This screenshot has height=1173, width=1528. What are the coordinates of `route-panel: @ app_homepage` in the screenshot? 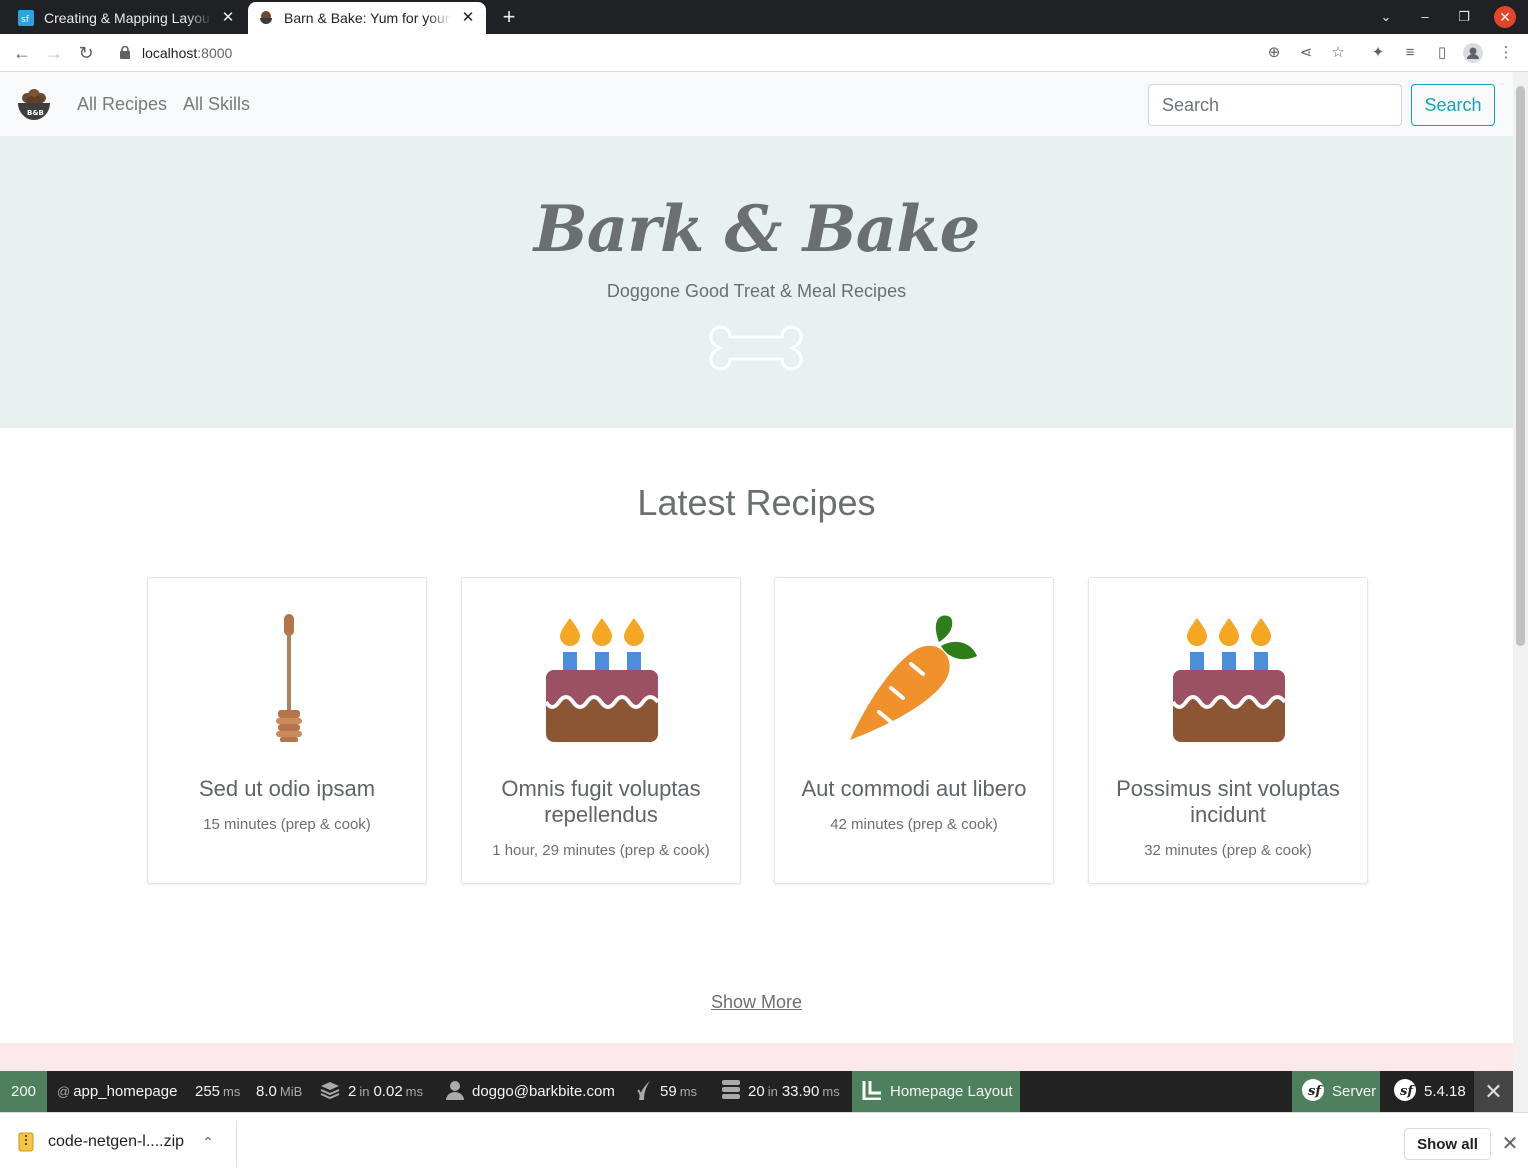 It's located at (117, 1091).